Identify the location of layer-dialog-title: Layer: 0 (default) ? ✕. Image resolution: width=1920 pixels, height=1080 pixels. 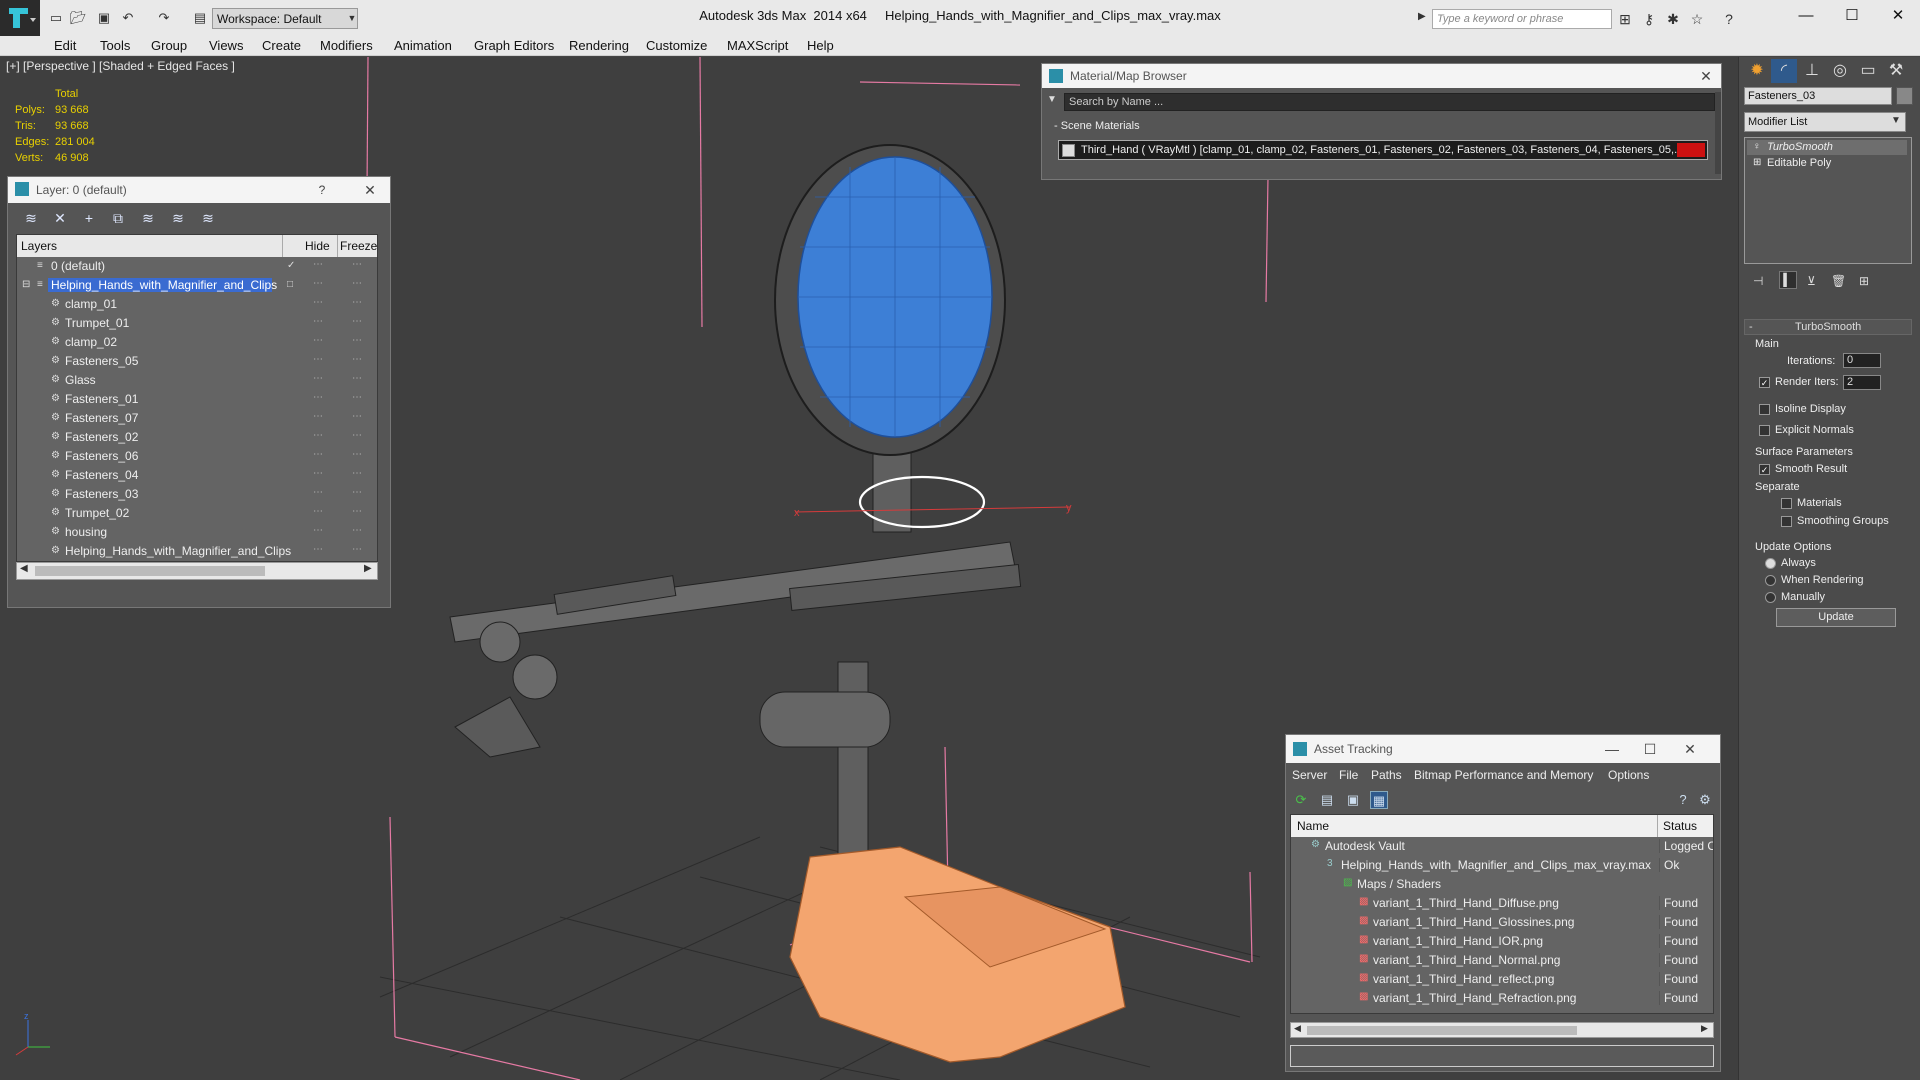
(199, 190).